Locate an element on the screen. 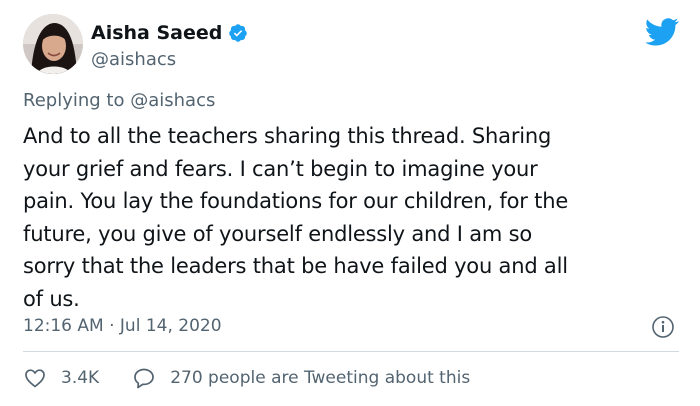 This screenshot has height=406, width=700. avatar-photo is located at coordinates (53, 44).